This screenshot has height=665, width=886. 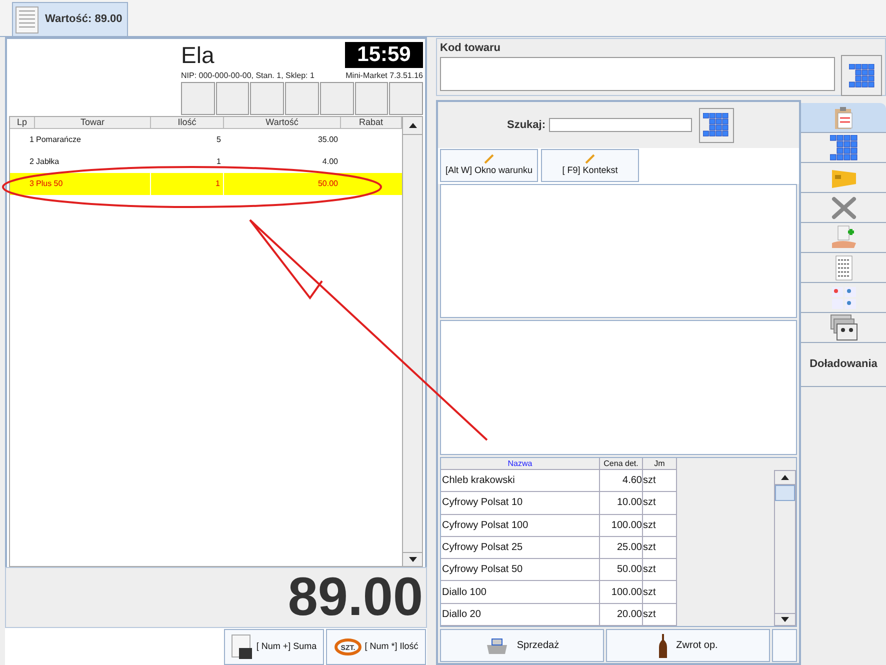 What do you see at coordinates (384, 76) in the screenshot?
I see `version-label: Mini-Market 7.3.51.16` at bounding box center [384, 76].